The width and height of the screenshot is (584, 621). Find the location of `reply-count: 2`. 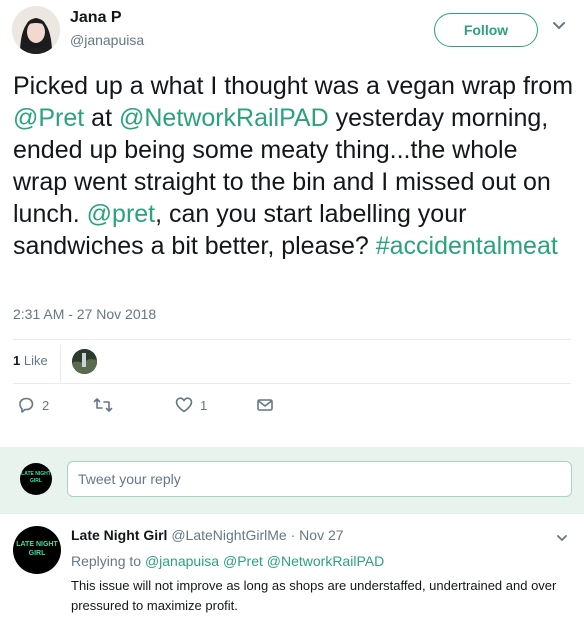

reply-count: 2 is located at coordinates (46, 405).